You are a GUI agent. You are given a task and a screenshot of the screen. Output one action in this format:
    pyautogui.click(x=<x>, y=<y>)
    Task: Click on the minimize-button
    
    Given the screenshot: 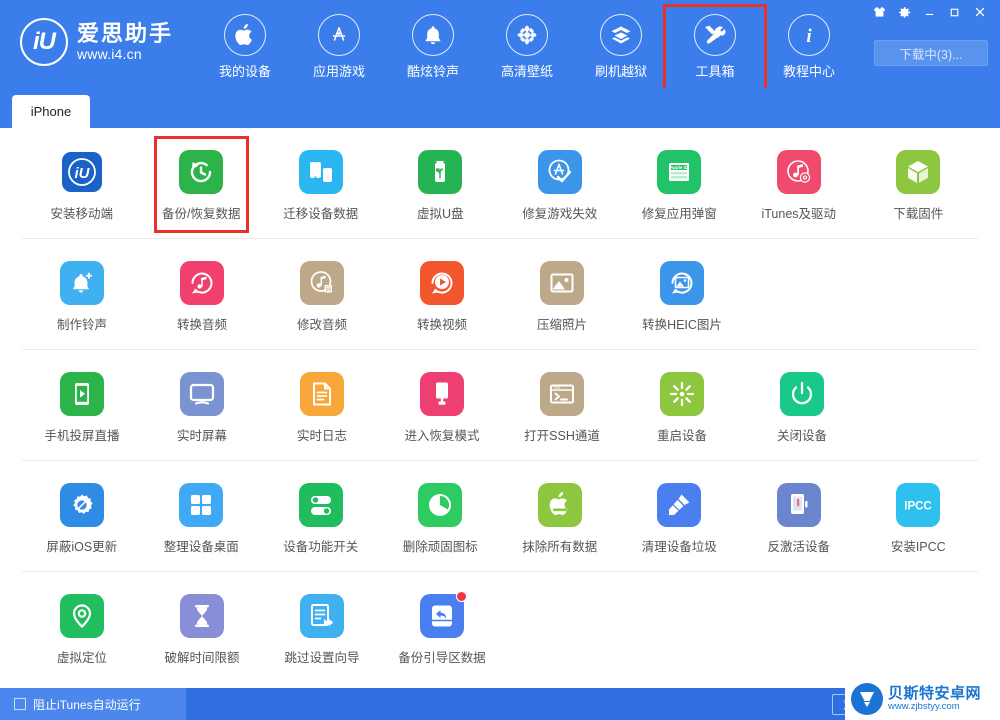 What is the action you would take?
    pyautogui.click(x=929, y=12)
    